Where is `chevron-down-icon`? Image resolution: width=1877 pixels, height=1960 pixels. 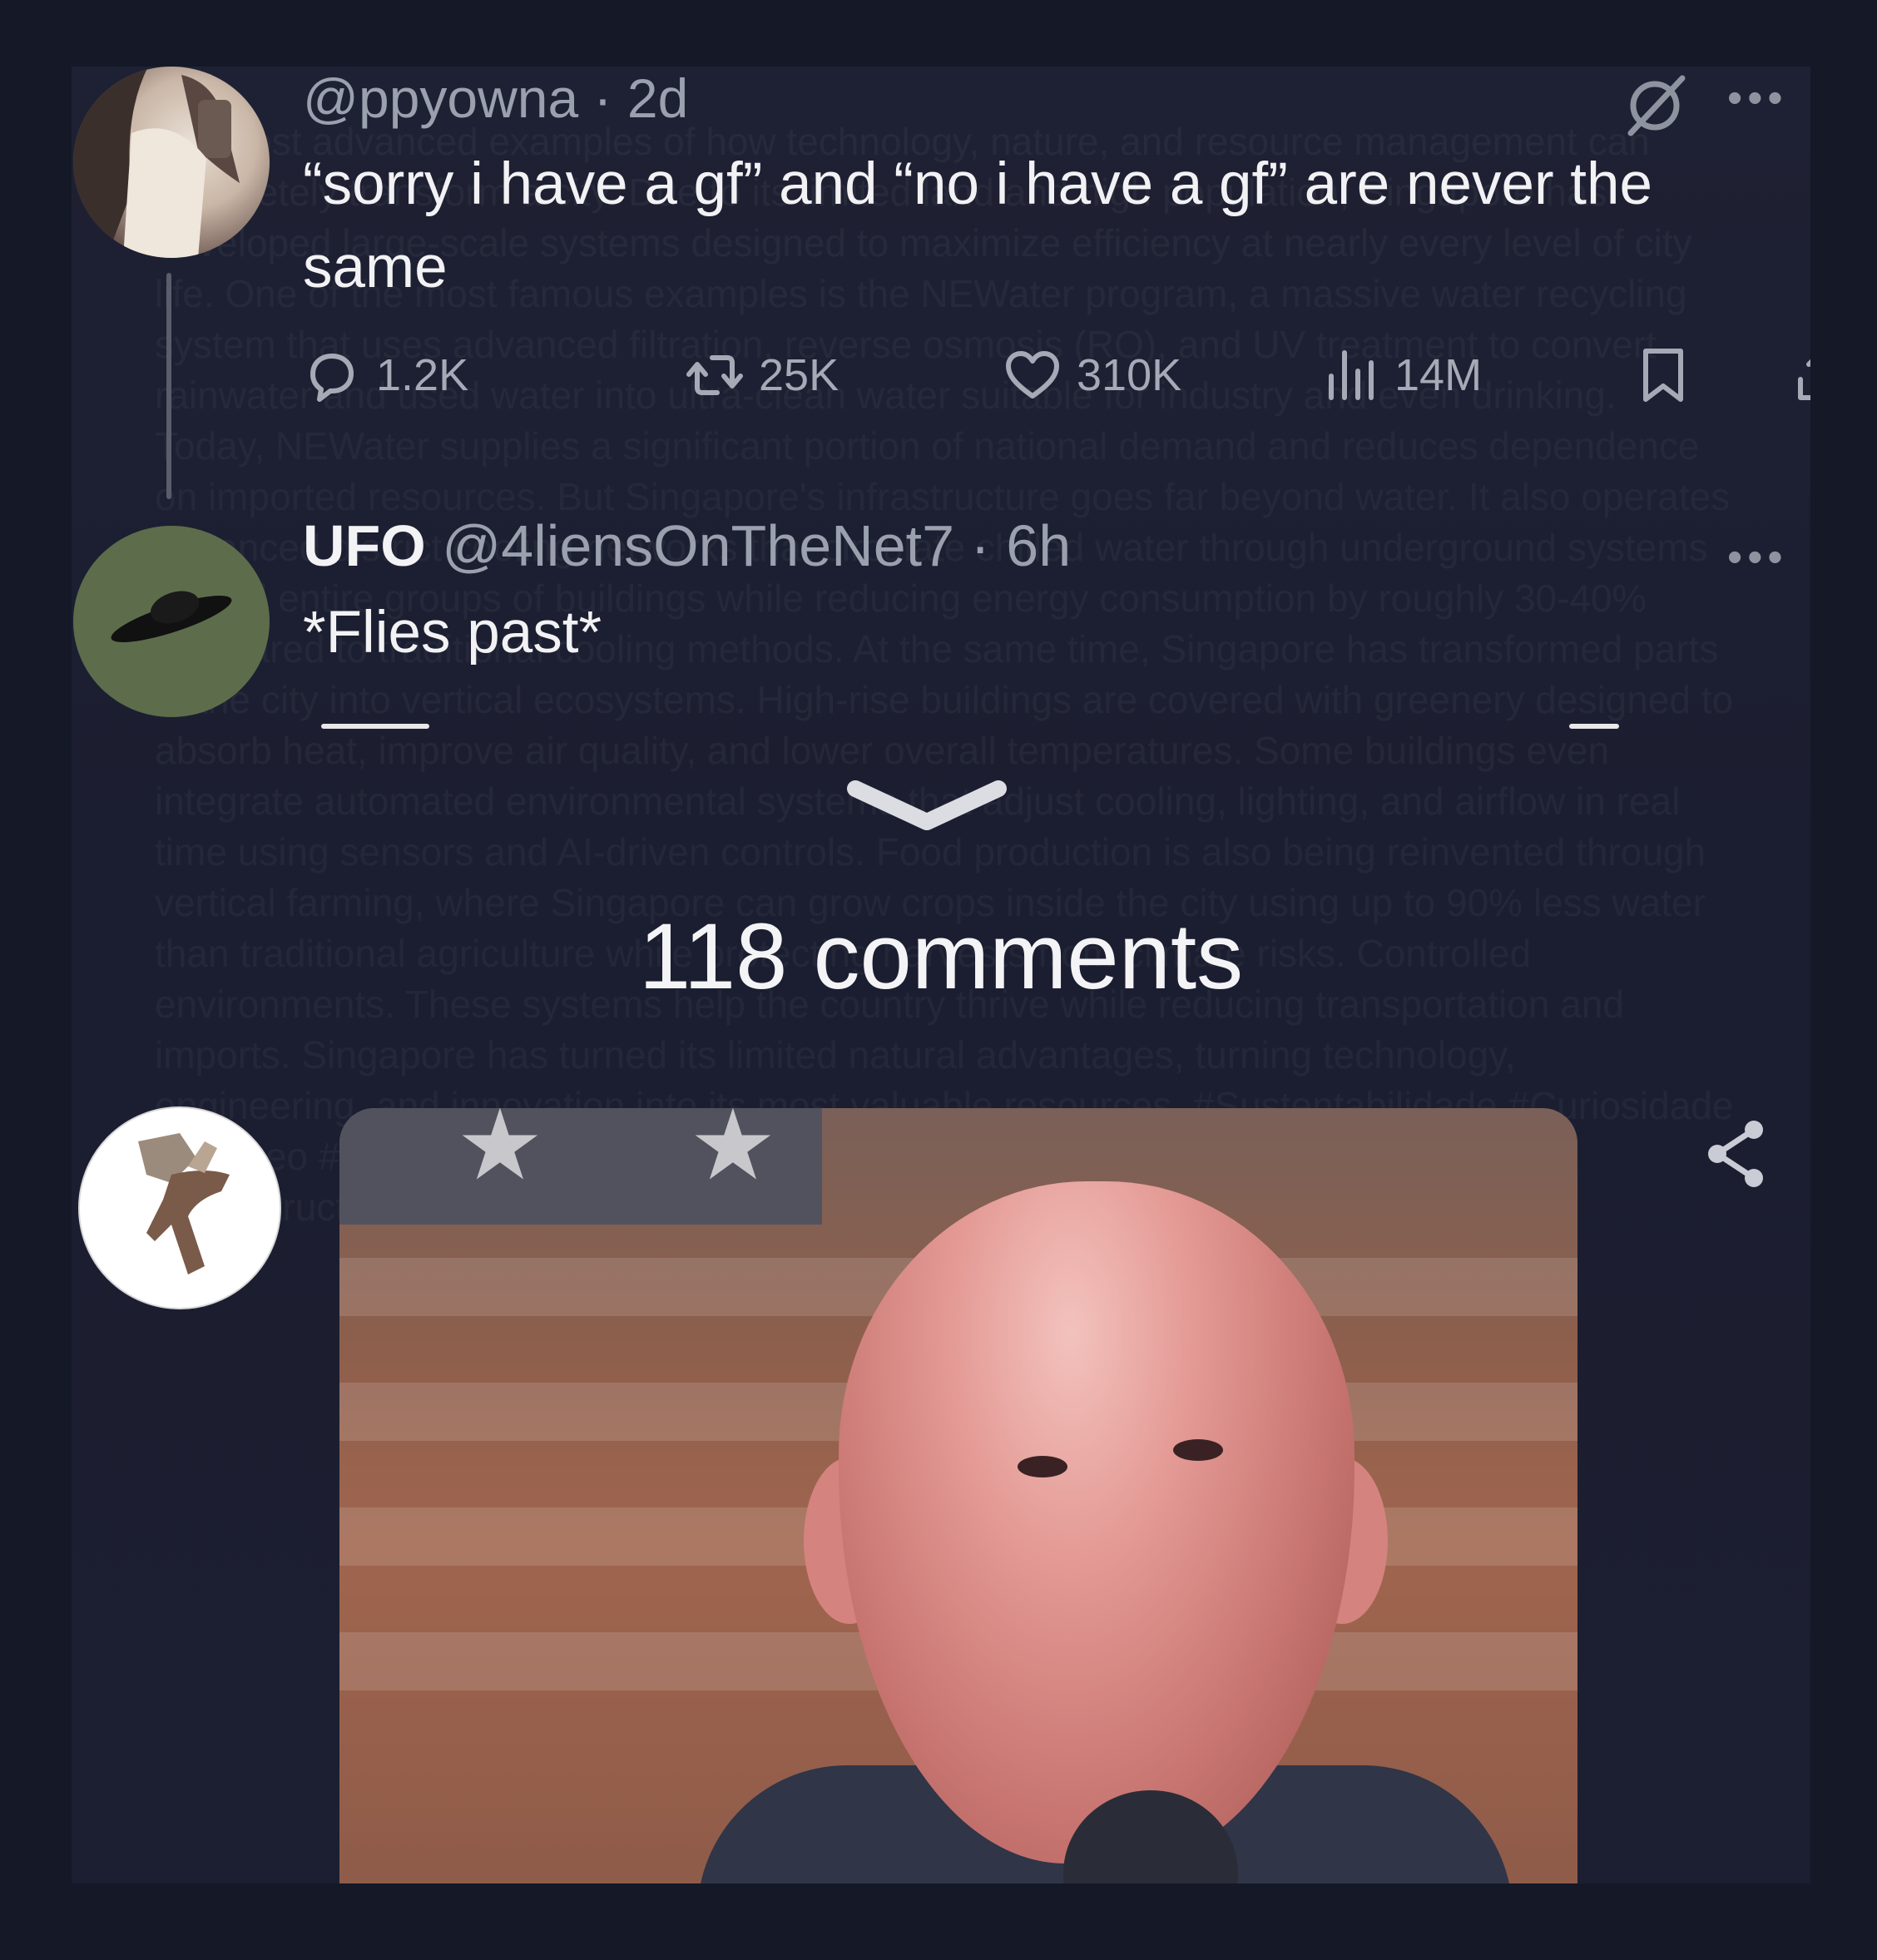 chevron-down-icon is located at coordinates (927, 807).